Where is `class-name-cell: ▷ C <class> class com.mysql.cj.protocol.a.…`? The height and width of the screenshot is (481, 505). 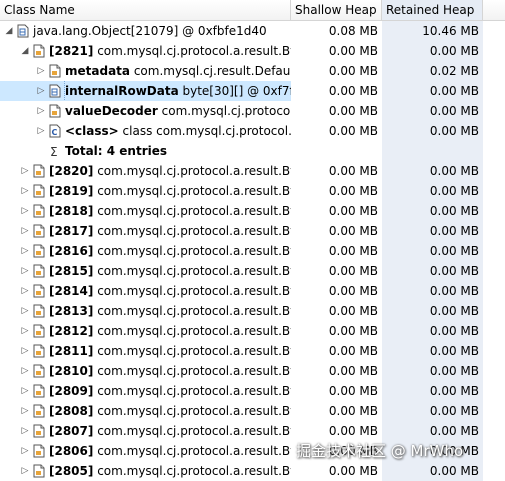 class-name-cell: ▷ C <class> class com.mysql.cj.protocol.a.… is located at coordinates (145, 131).